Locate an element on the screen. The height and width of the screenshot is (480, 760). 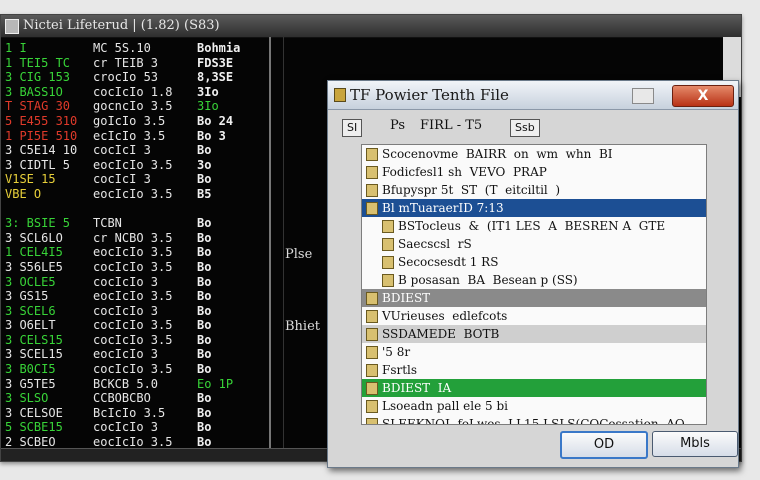
list-item-label: Fsrtls is located at coordinates (400, 370).